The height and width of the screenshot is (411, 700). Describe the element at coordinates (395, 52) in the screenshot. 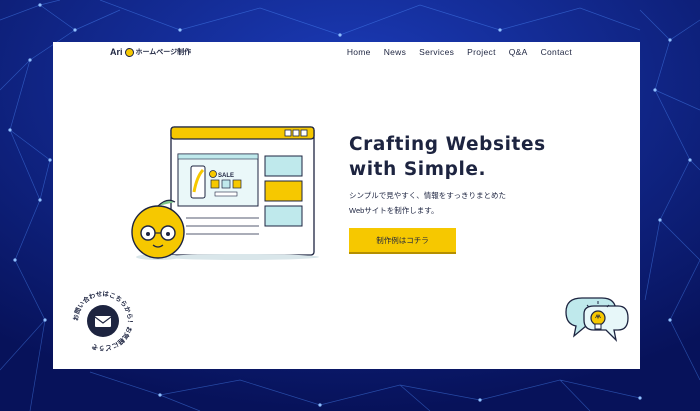

I see `nav-news: News` at that location.